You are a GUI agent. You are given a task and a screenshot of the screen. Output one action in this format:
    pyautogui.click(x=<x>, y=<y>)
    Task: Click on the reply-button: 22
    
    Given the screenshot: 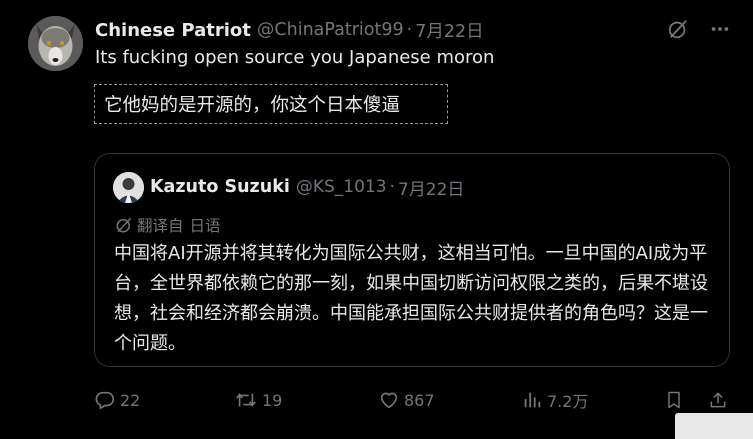 What is the action you would take?
    pyautogui.click(x=117, y=400)
    